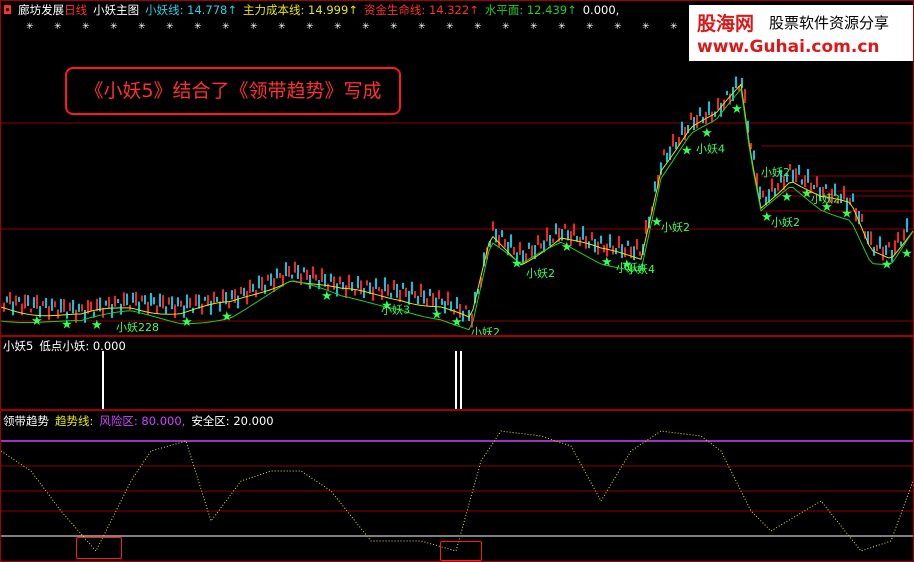 The width and height of the screenshot is (914, 562). What do you see at coordinates (530, 10) in the screenshot?
I see `level-value: 水平面: 12.439↑` at bounding box center [530, 10].